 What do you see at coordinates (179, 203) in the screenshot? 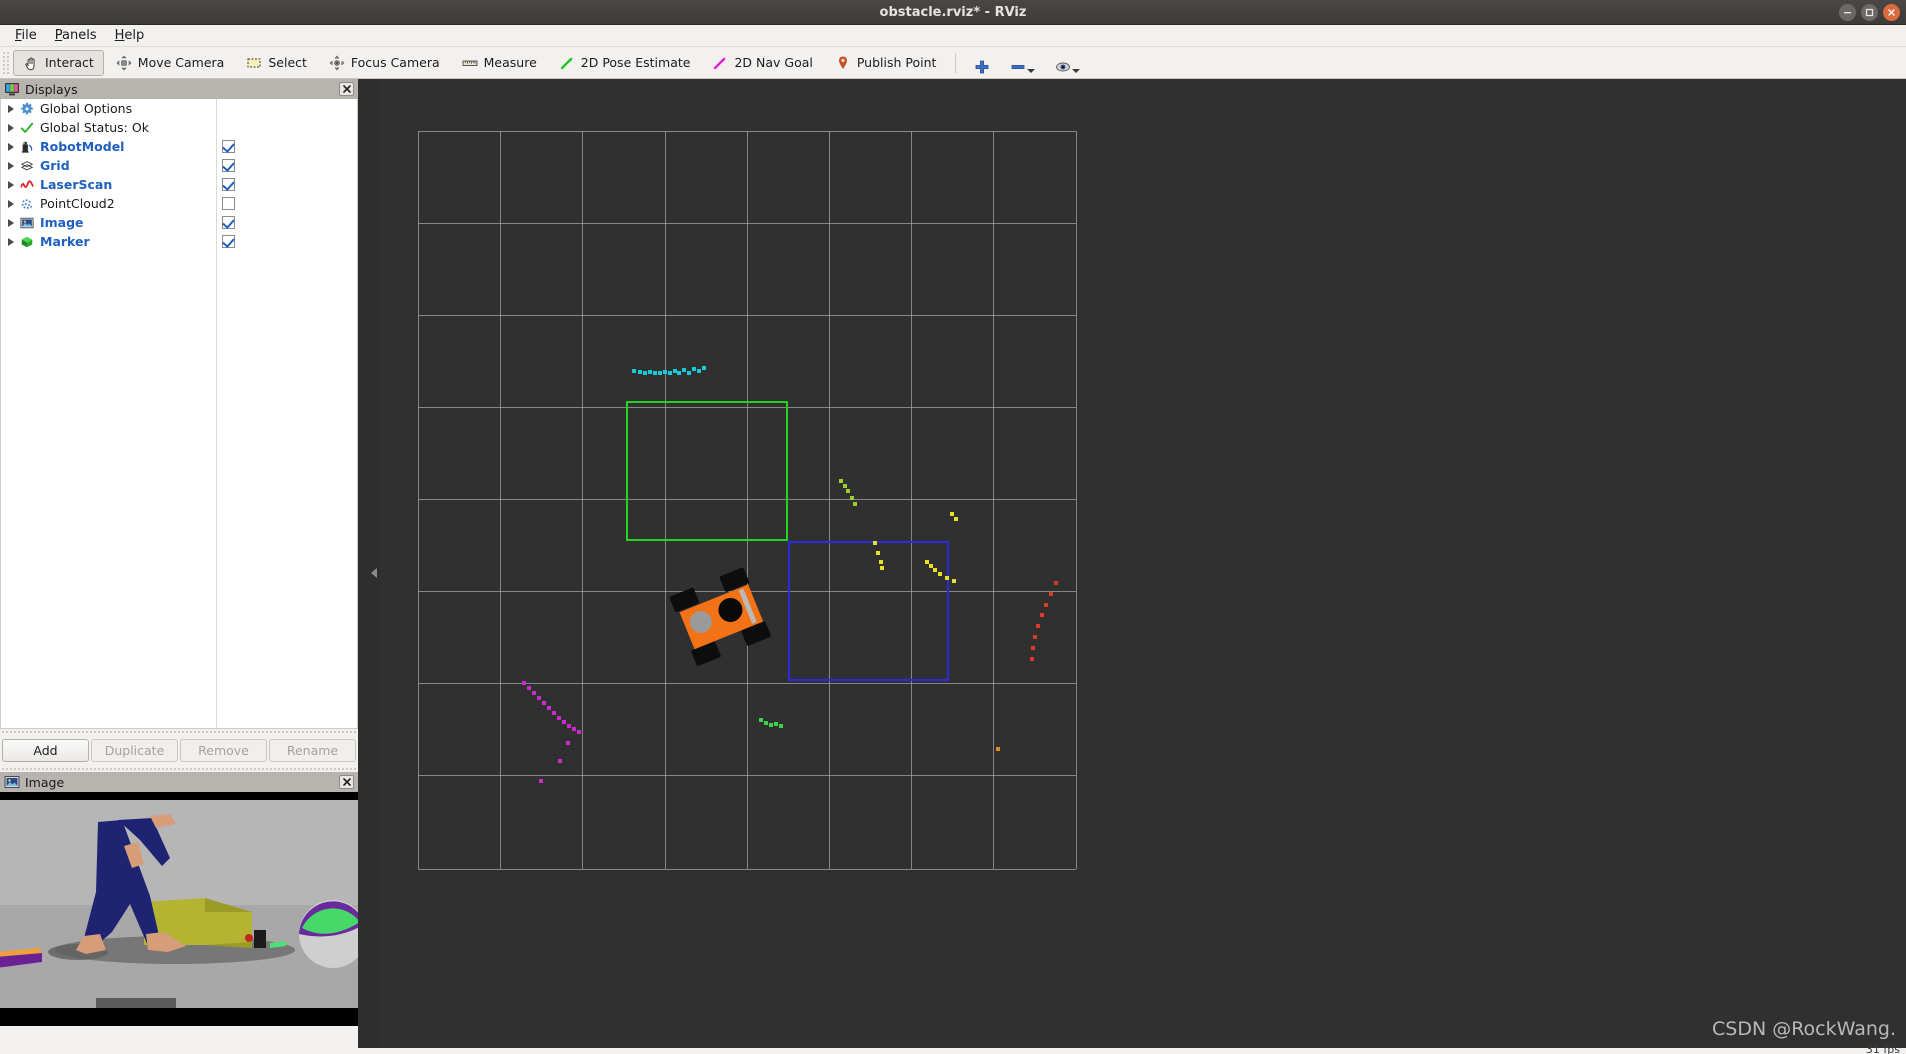
I see `tree-item-point-cloud2: PointCloud2` at bounding box center [179, 203].